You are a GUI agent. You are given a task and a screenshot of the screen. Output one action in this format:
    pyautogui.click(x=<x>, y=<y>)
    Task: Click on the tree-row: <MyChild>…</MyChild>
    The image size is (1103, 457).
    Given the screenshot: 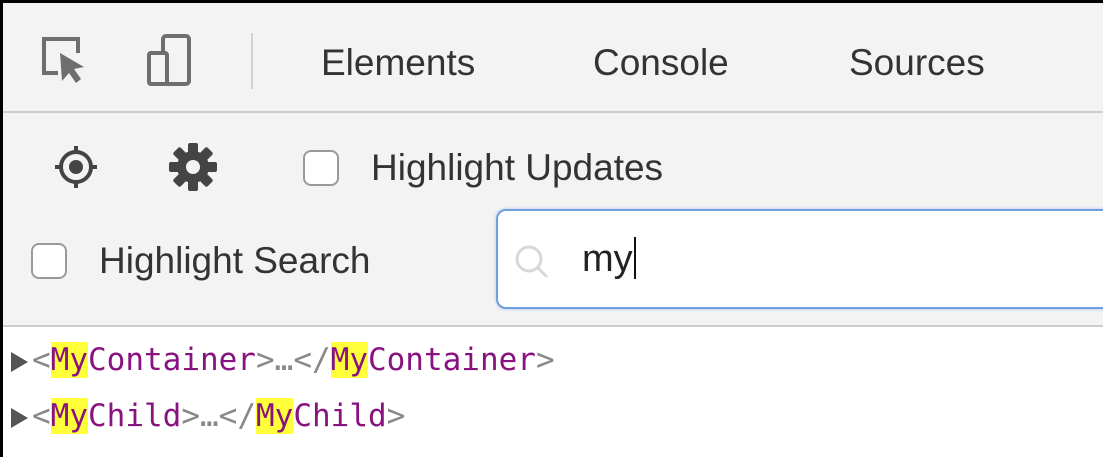 What is the action you would take?
    pyautogui.click(x=208, y=416)
    